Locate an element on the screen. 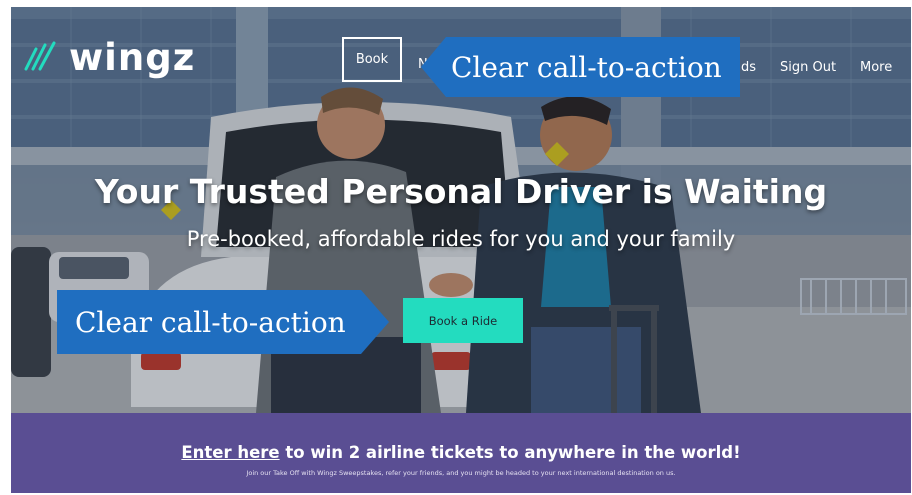  promo-enter-link: Enter here is located at coordinates (230, 452).